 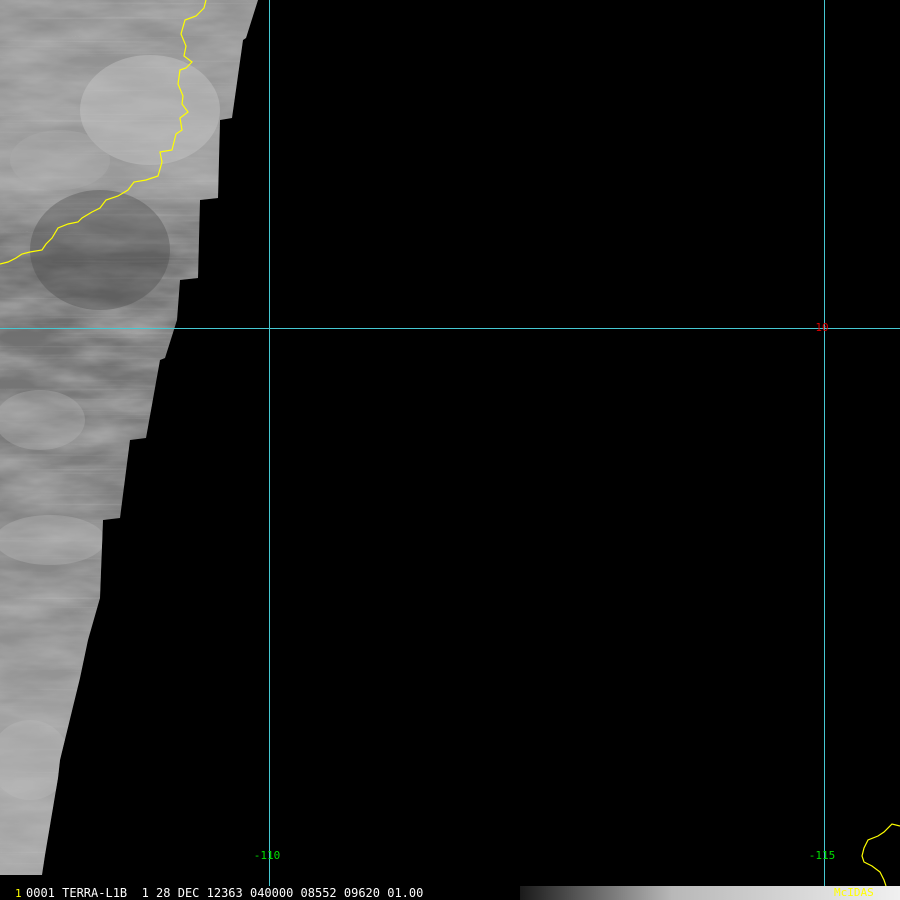 What do you see at coordinates (854, 892) in the screenshot?
I see `mcidas-brand: McIDAS` at bounding box center [854, 892].